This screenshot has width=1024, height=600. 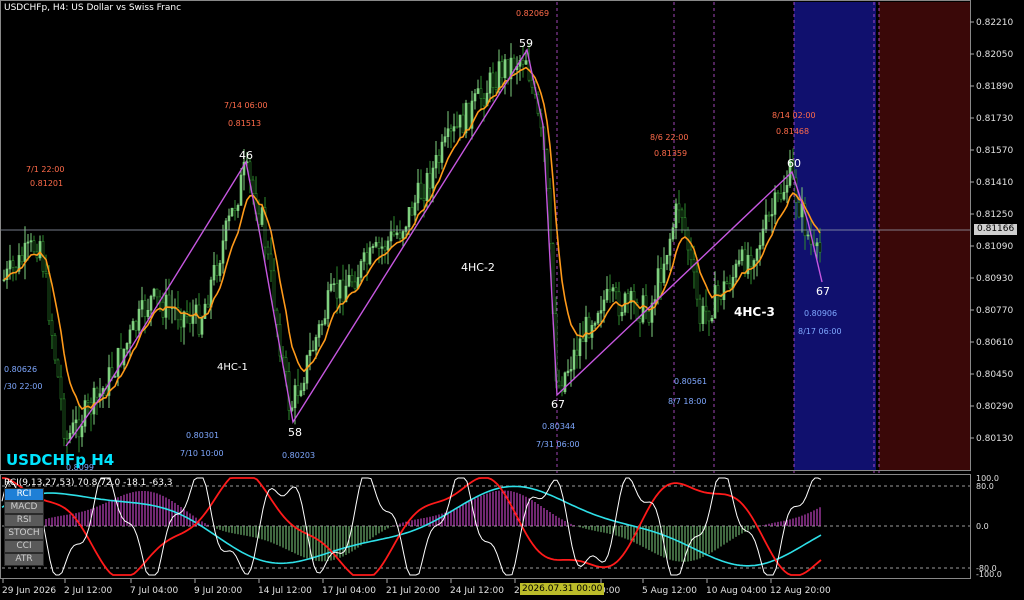 I want to click on swing-low-price: 0.80906, so click(x=820, y=313).